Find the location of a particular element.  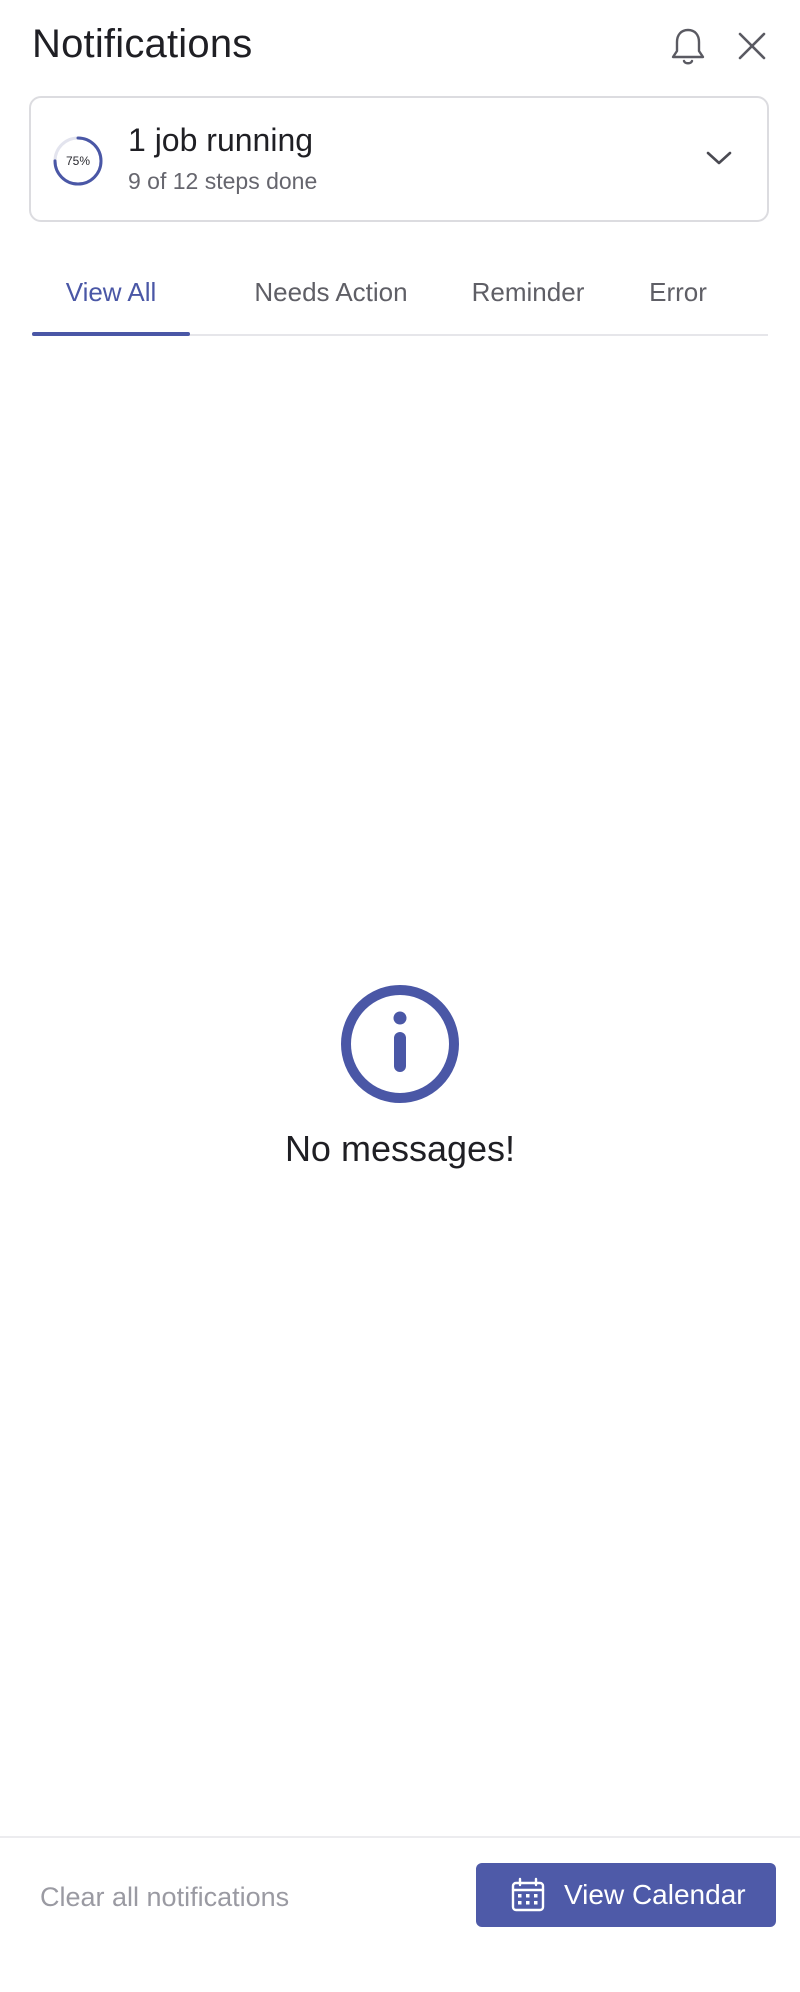

page-title: Notifications is located at coordinates (142, 44).